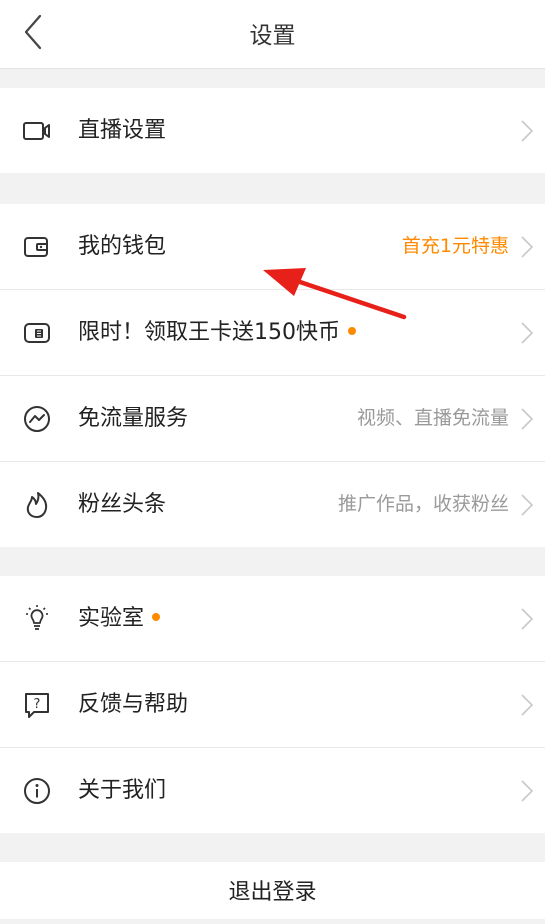 Image resolution: width=545 pixels, height=924 pixels. What do you see at coordinates (36, 131) in the screenshot?
I see `video-camera-icon` at bounding box center [36, 131].